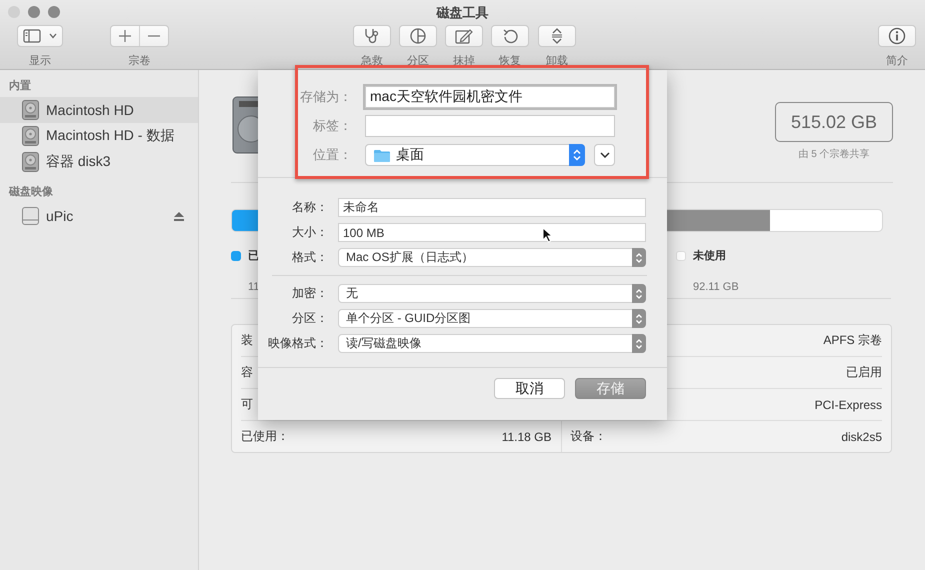  I want to click on info-value: APFS 宗卷, so click(852, 340).